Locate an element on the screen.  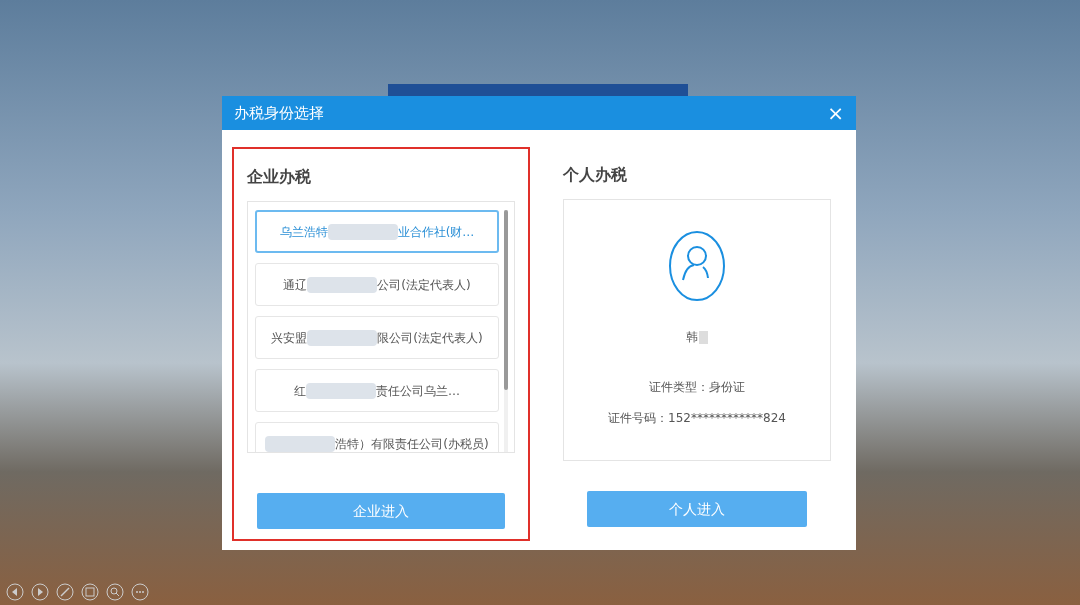
person-name: 韩 is located at coordinates (692, 337).